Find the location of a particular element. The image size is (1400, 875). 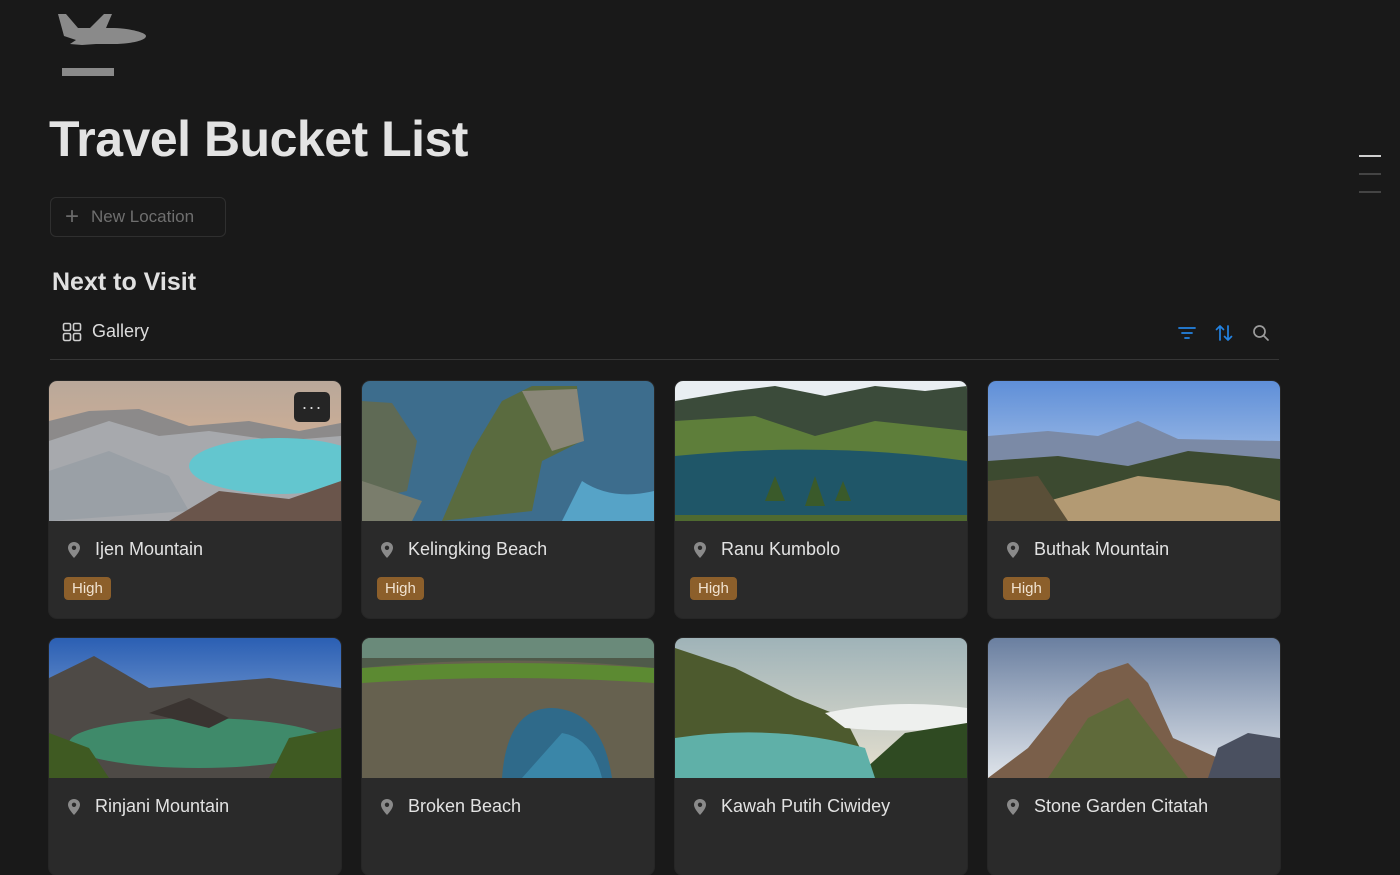

gallery-card: Kawah Putih Ciwidey is located at coordinates (821, 756).